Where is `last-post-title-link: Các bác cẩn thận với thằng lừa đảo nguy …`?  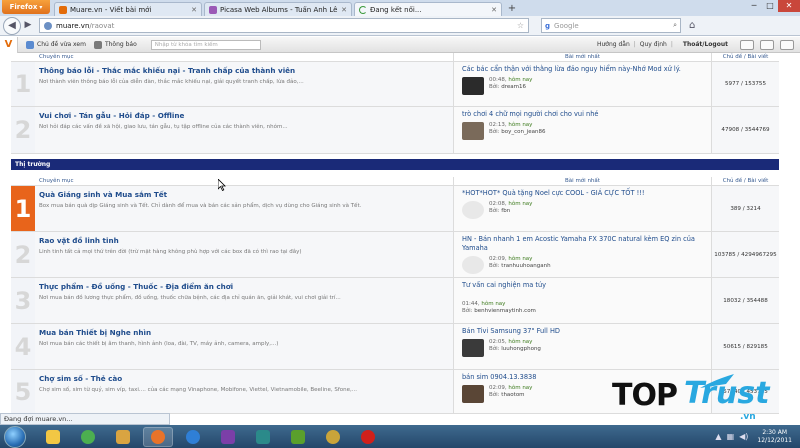 last-post-title-link: Các bác cẩn thận với thằng lừa đảo nguy … is located at coordinates (582, 69).